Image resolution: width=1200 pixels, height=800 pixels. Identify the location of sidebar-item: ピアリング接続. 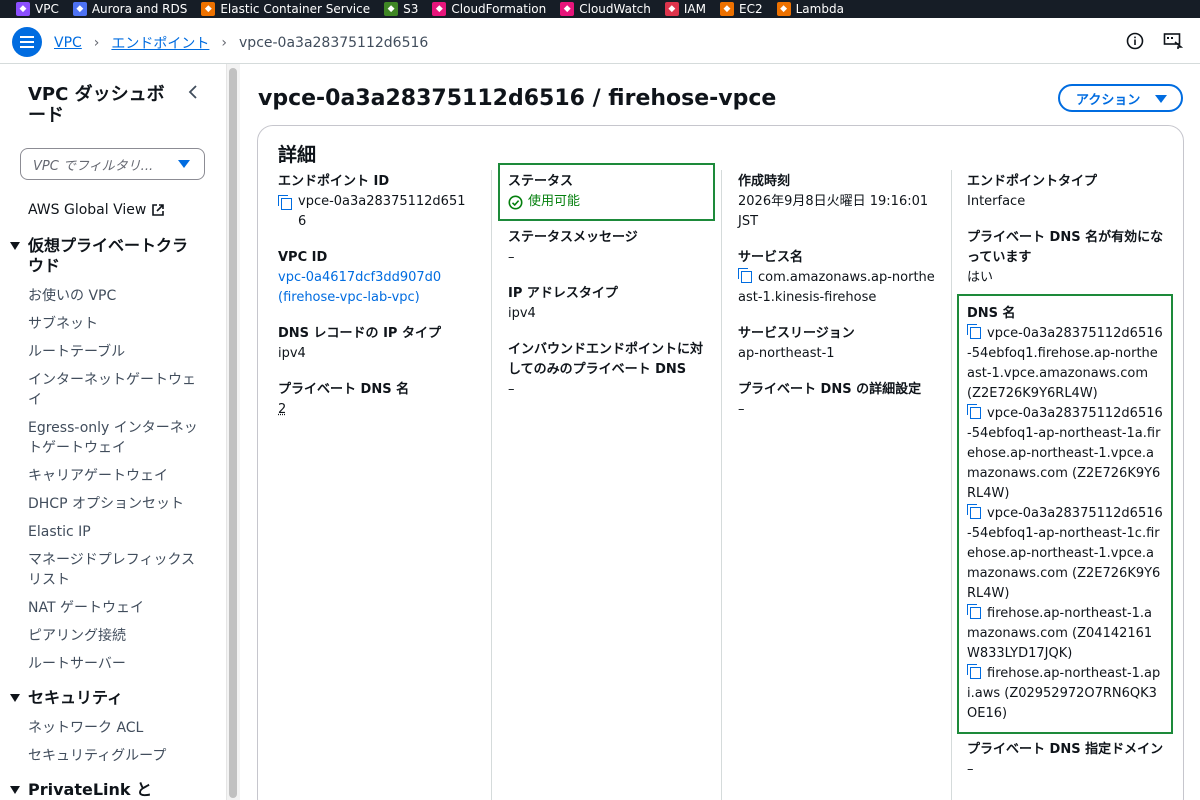
(113, 636).